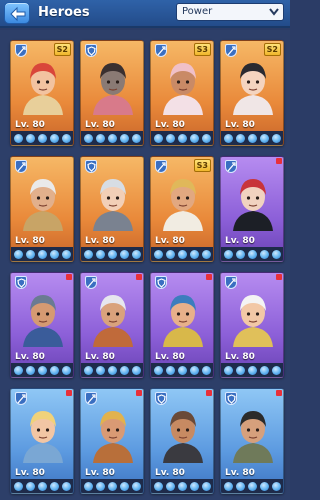 The image size is (320, 500). Describe the element at coordinates (145, 14) in the screenshot. I see `top-bar: Heroes Power` at that location.